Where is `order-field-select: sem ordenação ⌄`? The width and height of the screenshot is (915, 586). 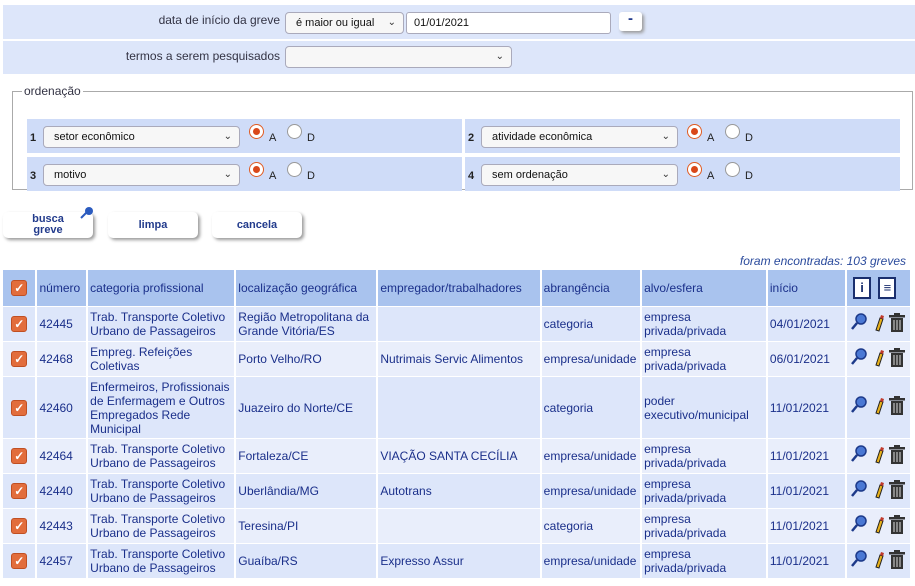
order-field-select: sem ordenação ⌄ is located at coordinates (579, 175).